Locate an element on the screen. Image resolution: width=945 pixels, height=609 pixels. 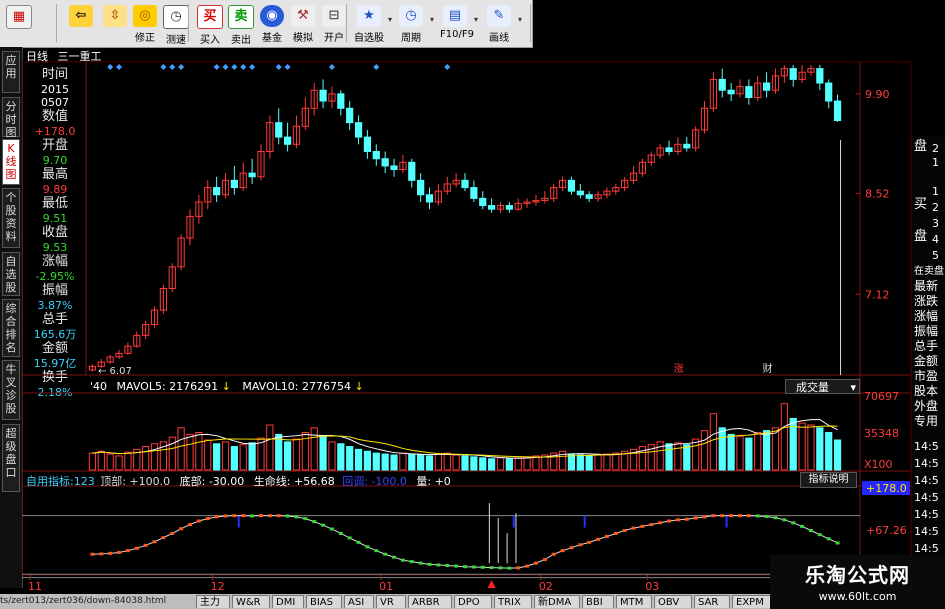
right-panel-text: 14:5 is located at coordinates (926, 548).